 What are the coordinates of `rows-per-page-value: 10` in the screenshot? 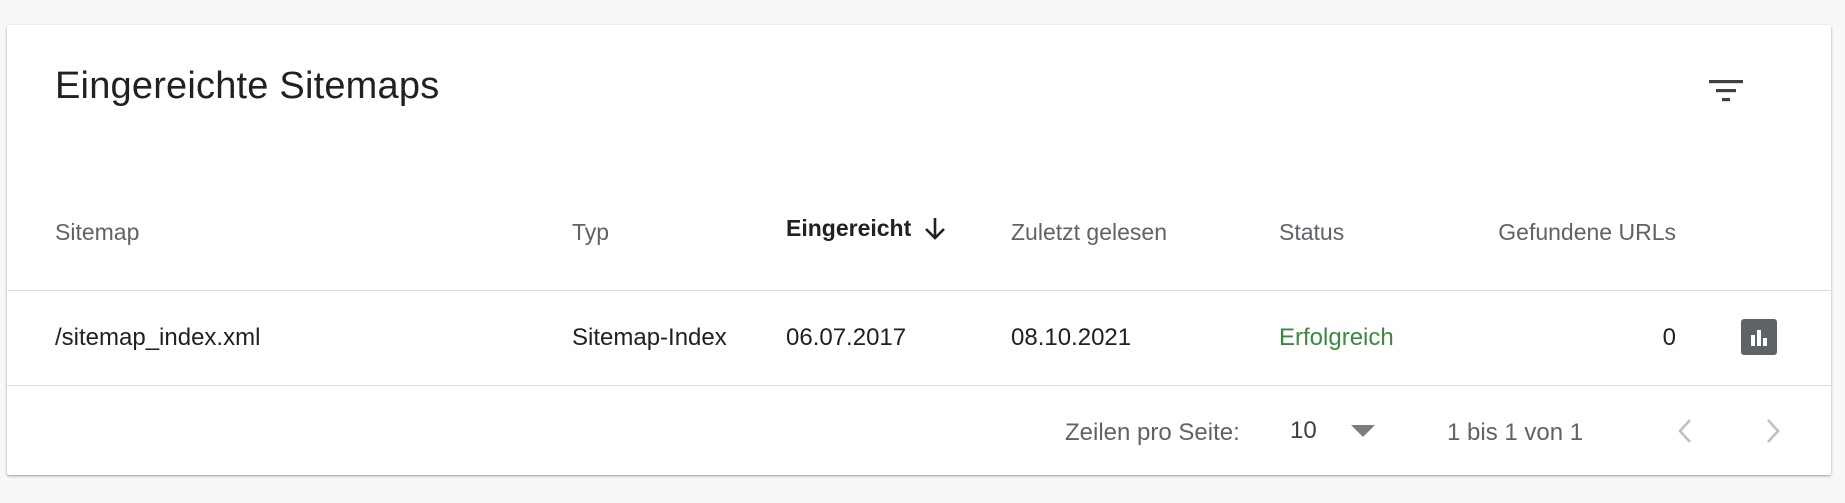 It's located at (1303, 430).